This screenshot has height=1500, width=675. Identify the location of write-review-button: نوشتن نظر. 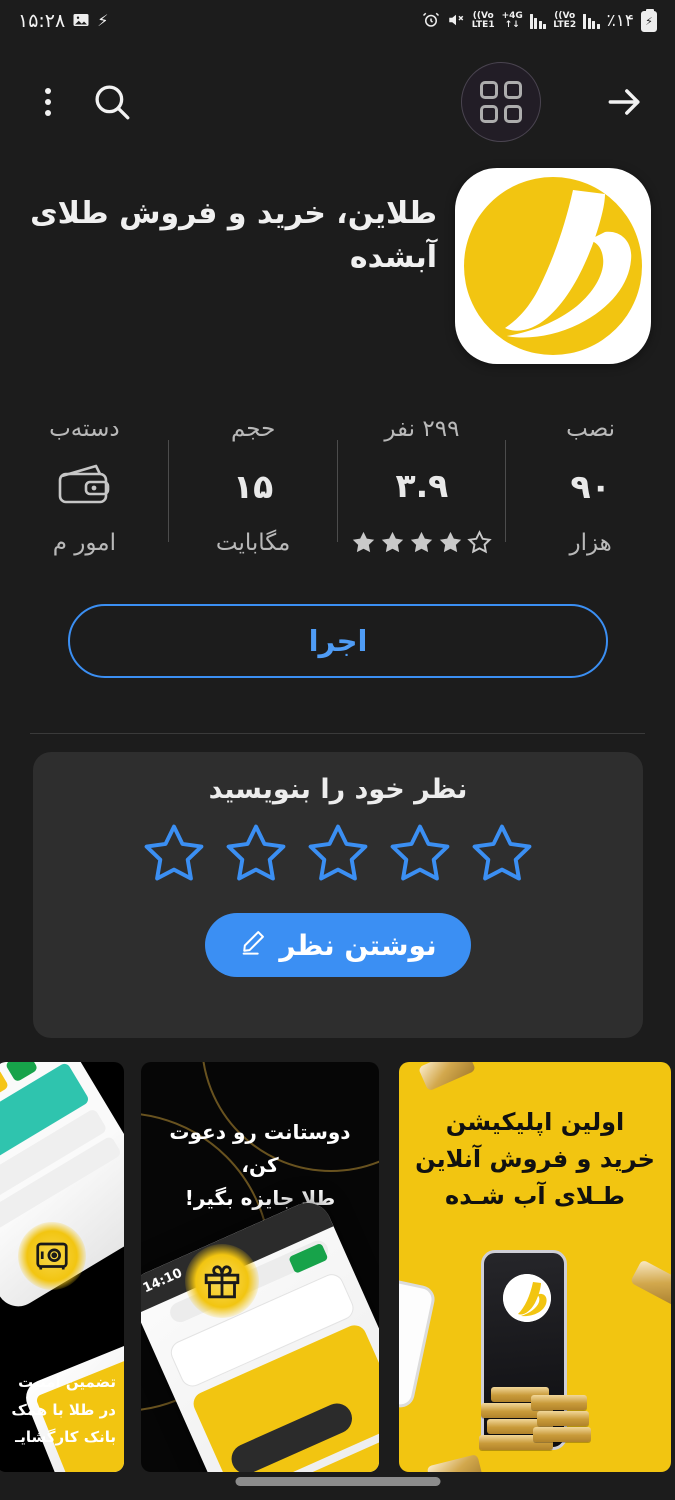
(338, 945).